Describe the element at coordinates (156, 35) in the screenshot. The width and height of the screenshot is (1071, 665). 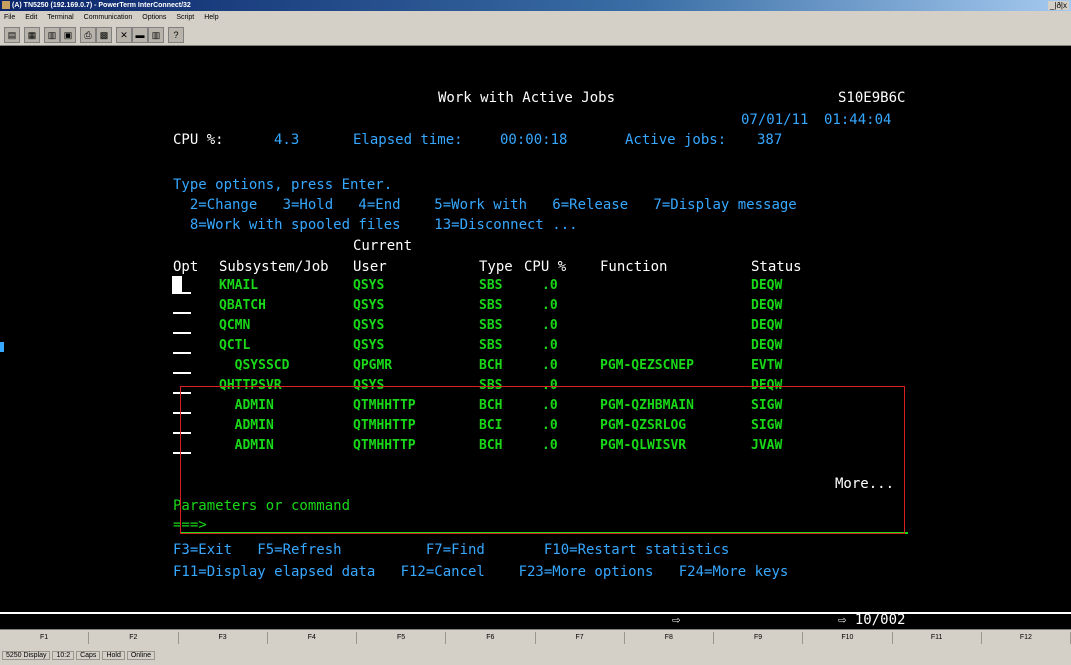
I see `macro-icon: ▥` at that location.